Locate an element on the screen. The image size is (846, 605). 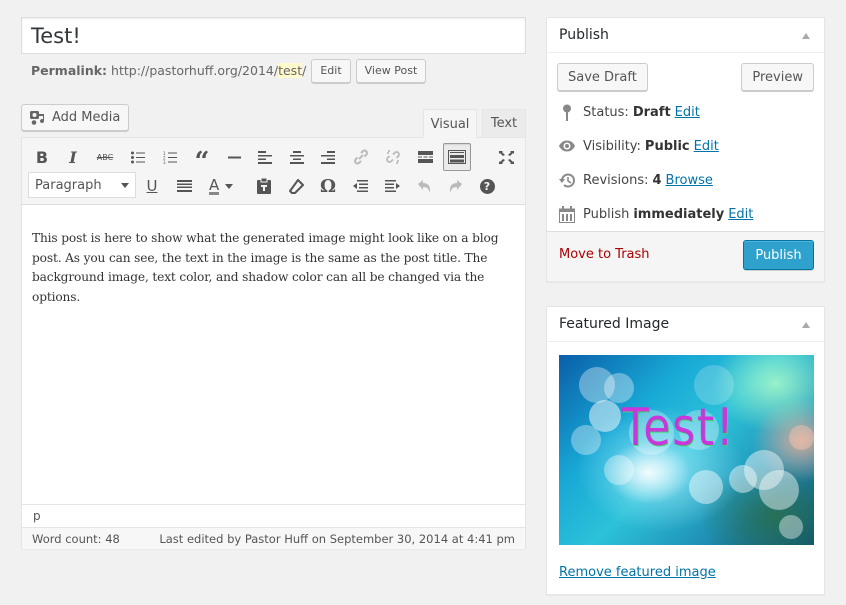
align-left-icon is located at coordinates (265, 157).